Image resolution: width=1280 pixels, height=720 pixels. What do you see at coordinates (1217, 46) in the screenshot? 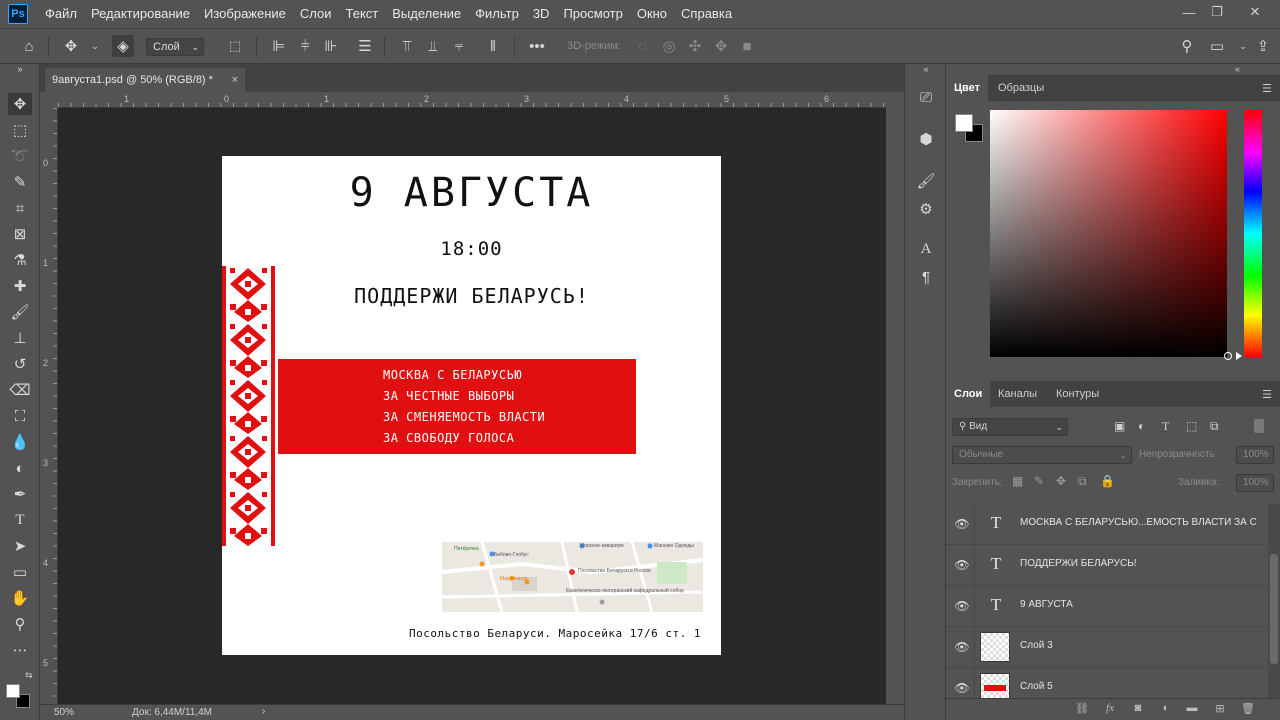
I see `workspace-icon: ▭` at bounding box center [1217, 46].